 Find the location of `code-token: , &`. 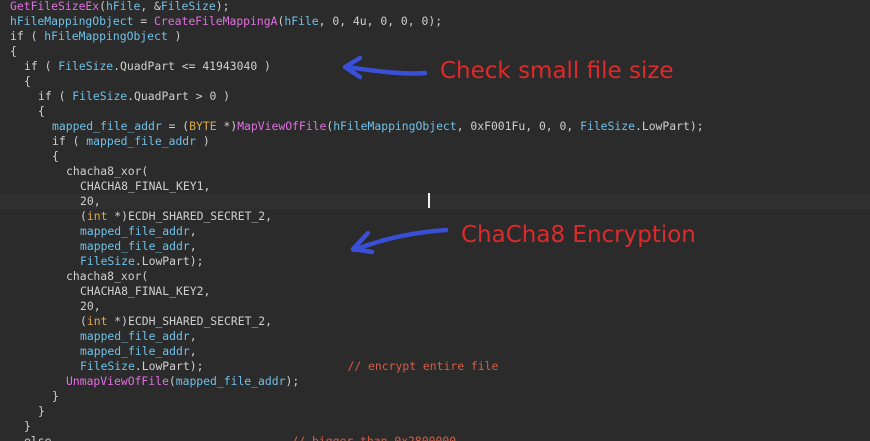

code-token: , & is located at coordinates (150, 6).